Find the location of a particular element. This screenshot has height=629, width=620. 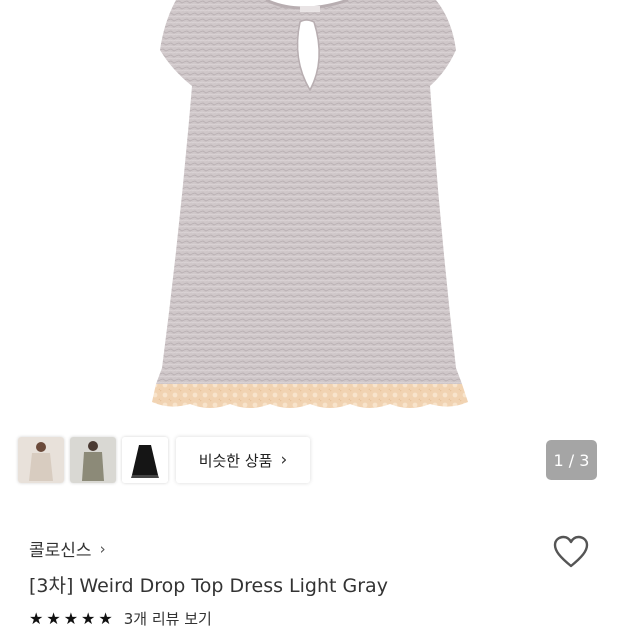

product-title: [3차] Weird Drop Top Dress Light Gray is located at coordinates (208, 586).